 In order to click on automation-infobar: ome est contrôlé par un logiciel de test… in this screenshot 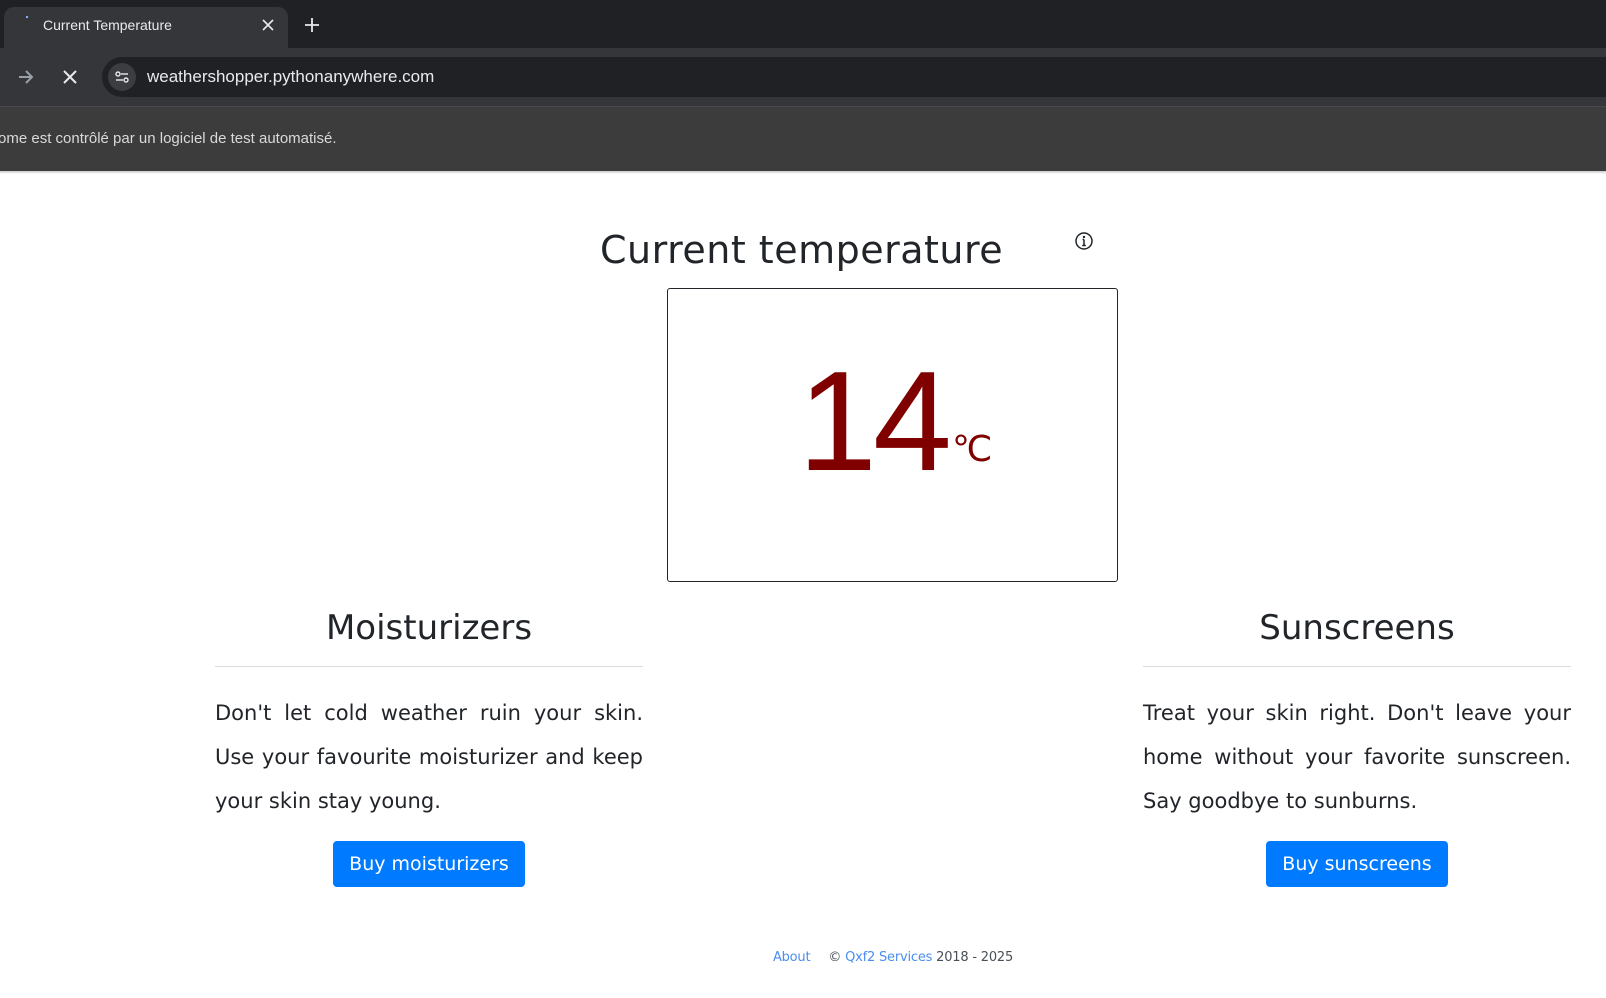, I will do `click(803, 138)`.